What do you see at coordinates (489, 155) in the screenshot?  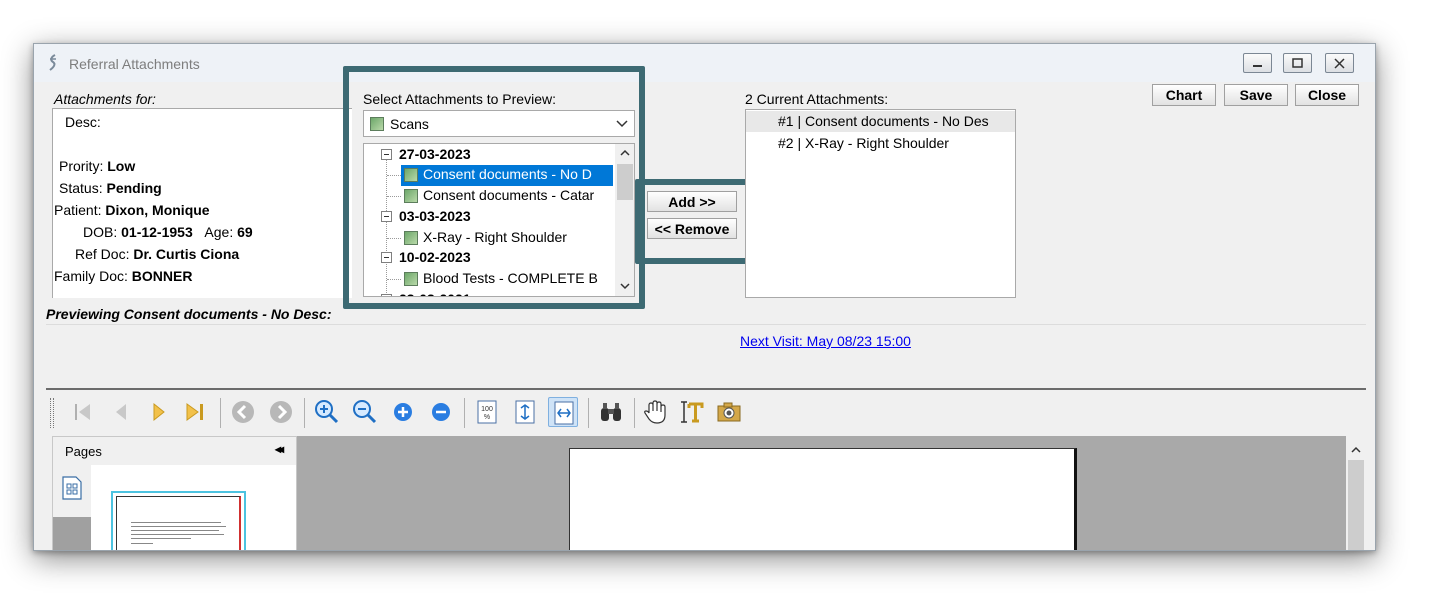 I see `tree-date-node: 27-03-2023` at bounding box center [489, 155].